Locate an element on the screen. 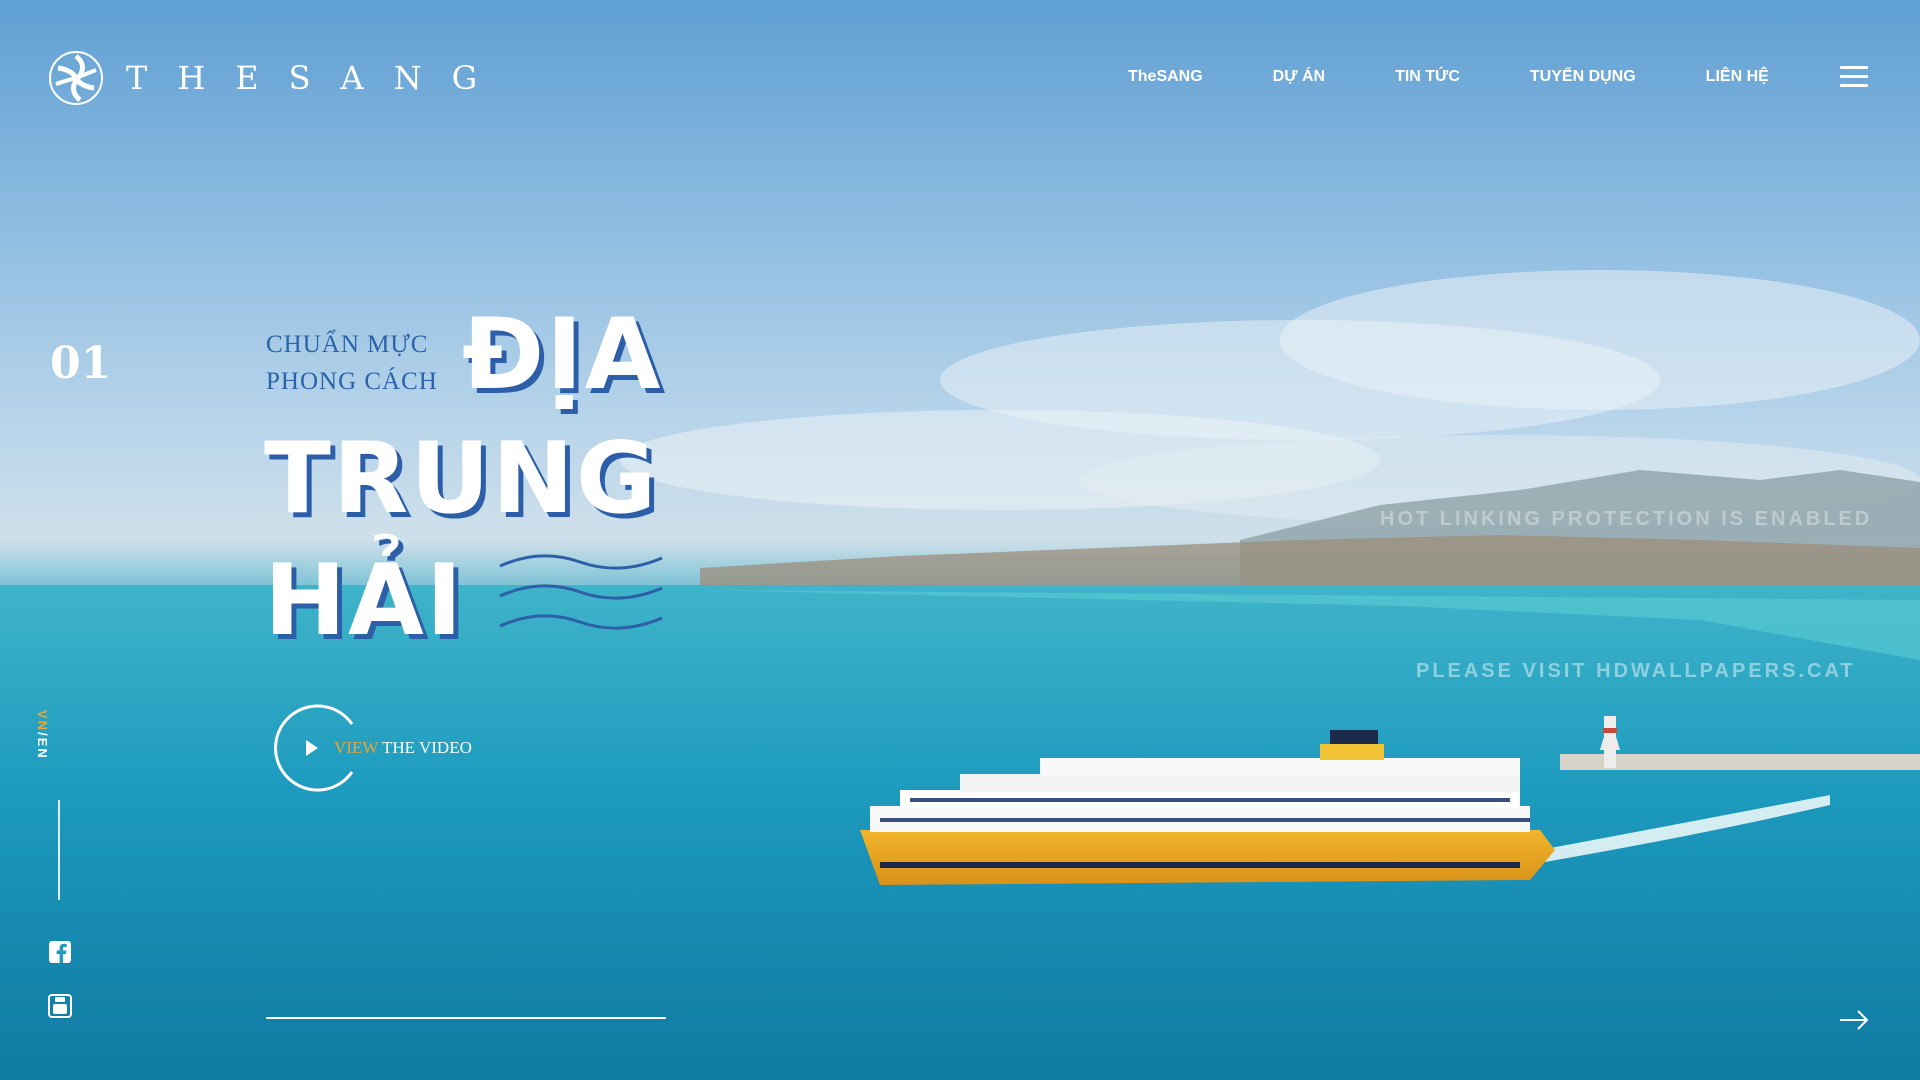 The width and height of the screenshot is (1920, 1080). watermark-line-1: HOT LINKING PROTECTION IS ENABLED is located at coordinates (1626, 519).